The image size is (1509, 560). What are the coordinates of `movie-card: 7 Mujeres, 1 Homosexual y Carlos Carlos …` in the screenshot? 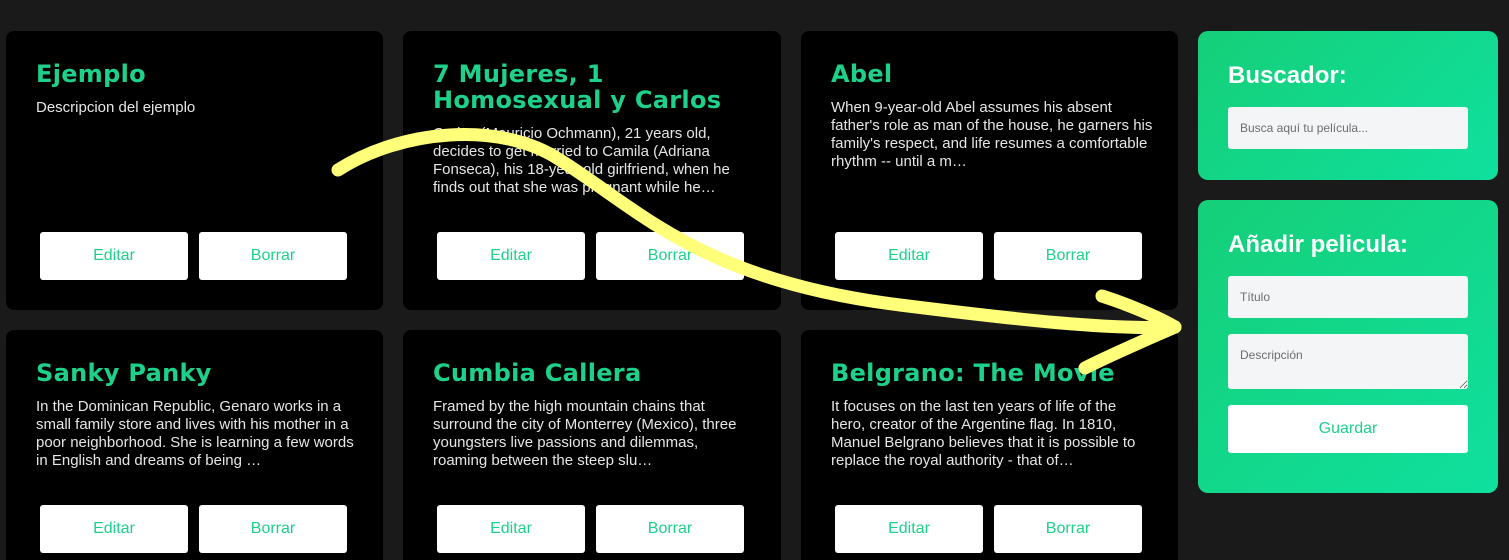 It's located at (592, 170).